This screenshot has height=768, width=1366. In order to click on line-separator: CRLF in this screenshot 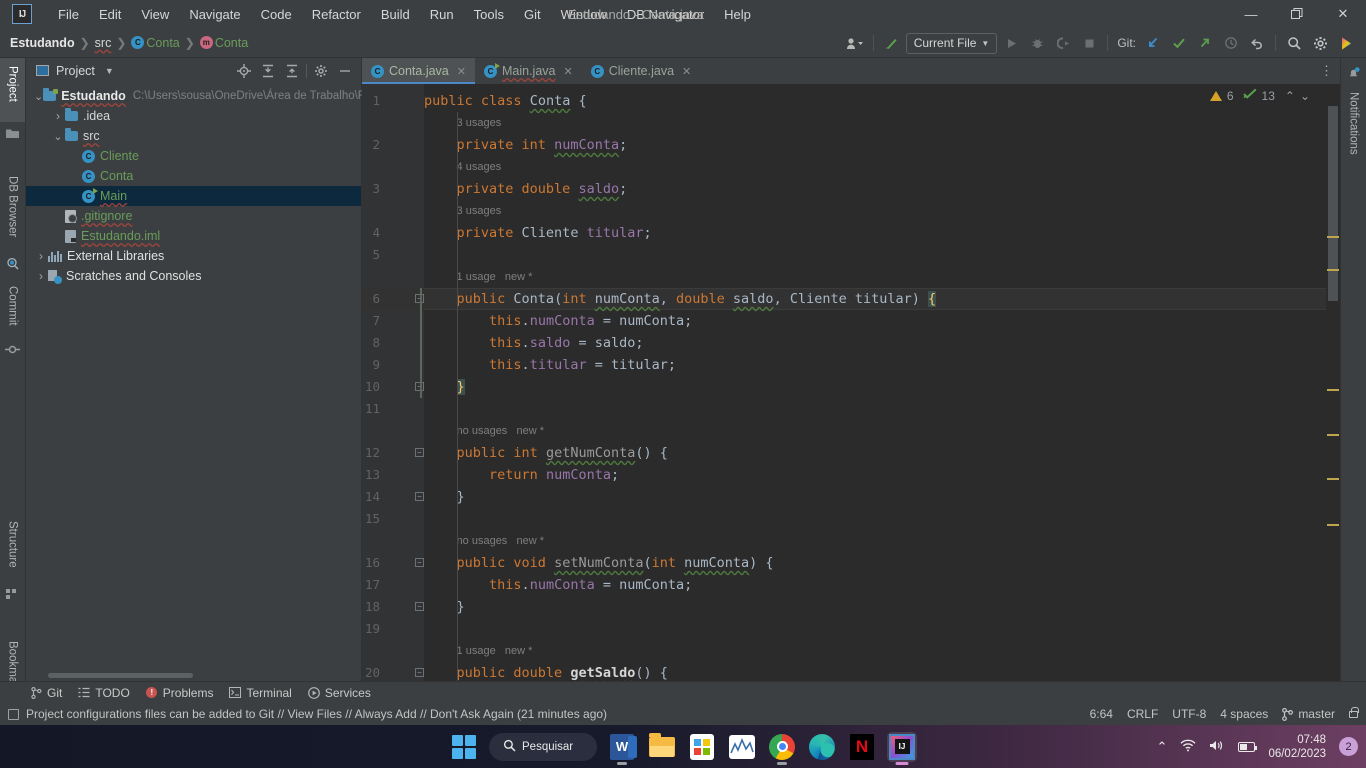, I will do `click(1142, 714)`.